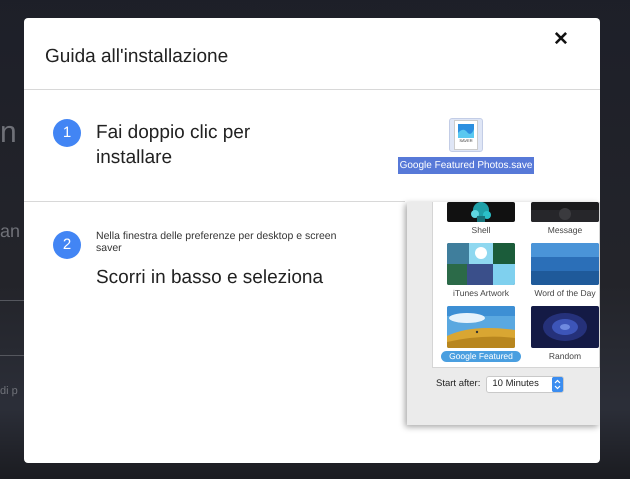 The height and width of the screenshot is (479, 630). I want to click on file-name: Google Featured Photos.save, so click(466, 165).